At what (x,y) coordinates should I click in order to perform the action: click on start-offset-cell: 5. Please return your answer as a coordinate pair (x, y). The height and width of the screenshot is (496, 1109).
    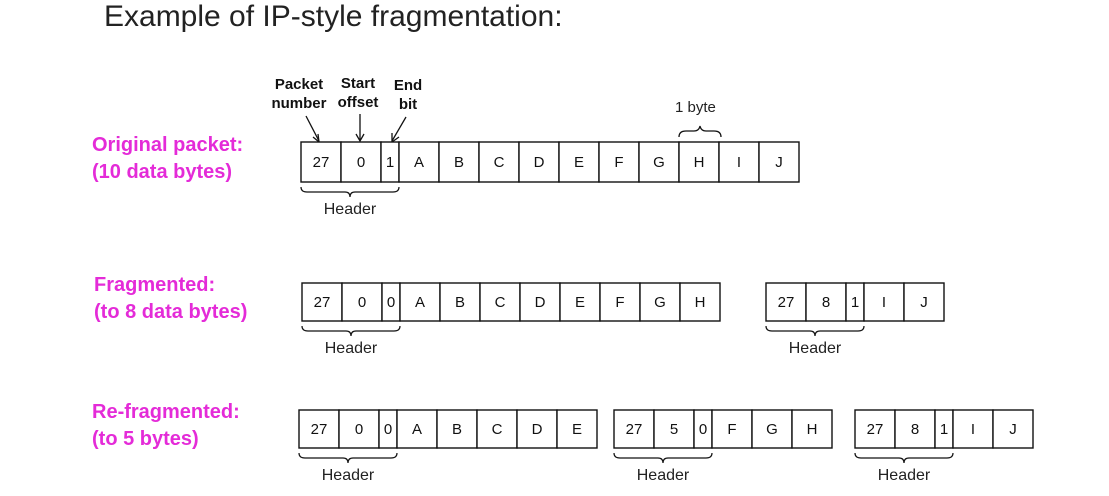
    Looking at the image, I should click on (674, 429).